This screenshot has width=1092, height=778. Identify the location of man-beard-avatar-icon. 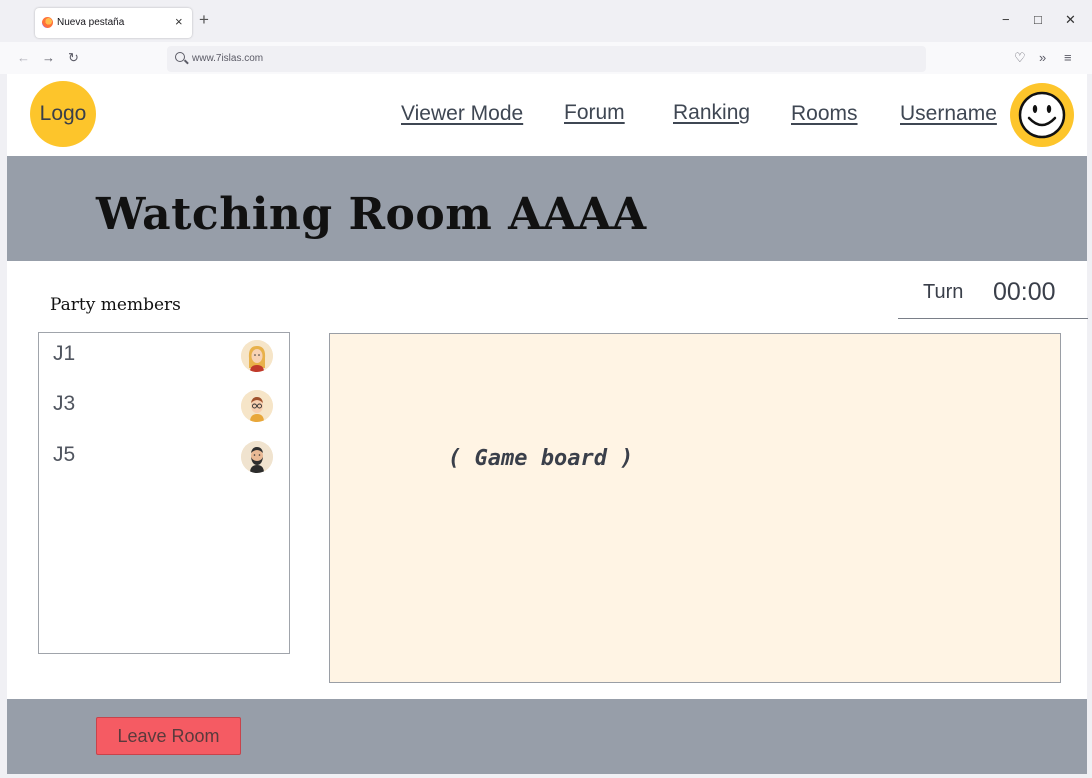
(257, 457).